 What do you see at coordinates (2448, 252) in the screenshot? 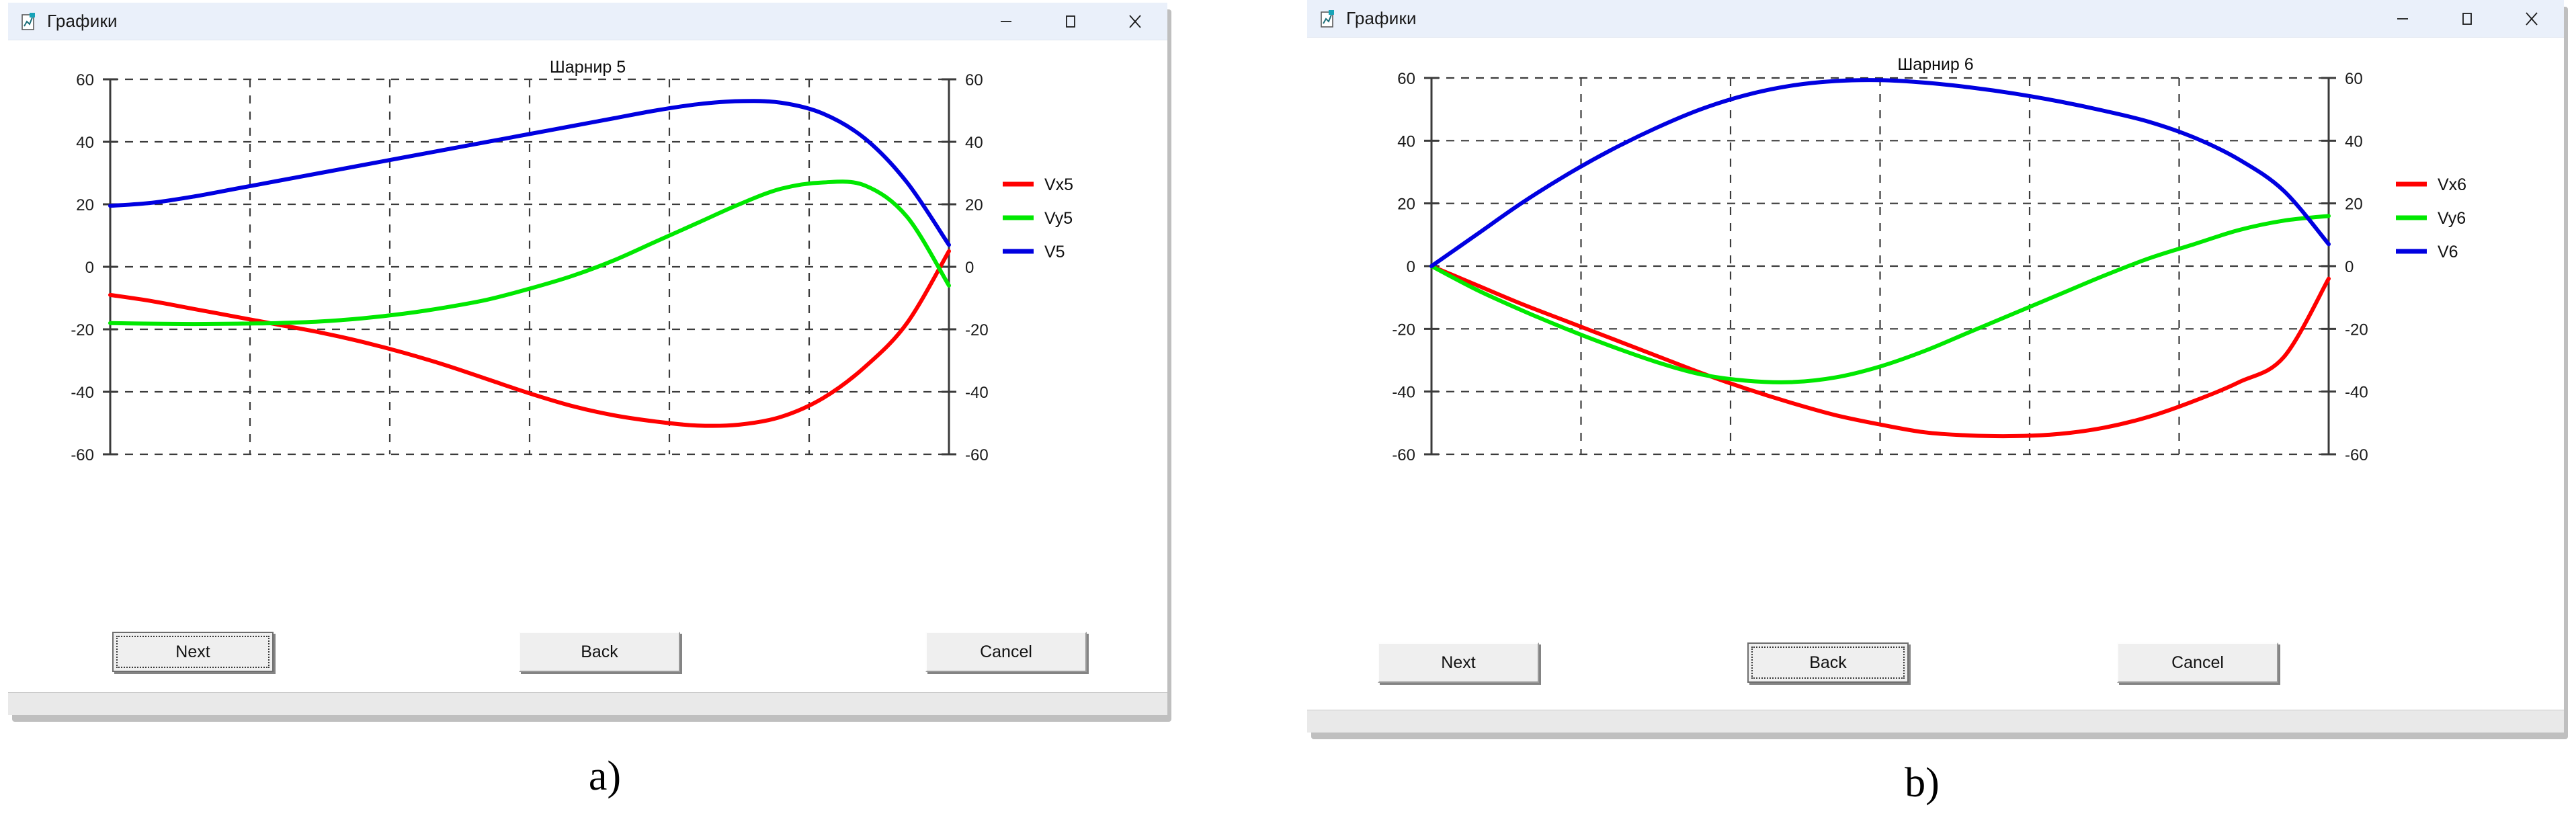
I see `legend-label-v6: V6` at bounding box center [2448, 252].